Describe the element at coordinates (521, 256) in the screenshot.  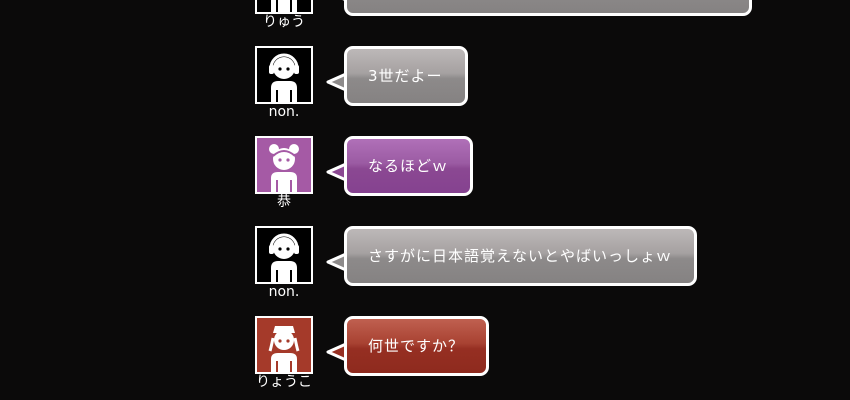
I see `message-bubble: さすがに日本語覚えないとやばいっしょｗ` at that location.